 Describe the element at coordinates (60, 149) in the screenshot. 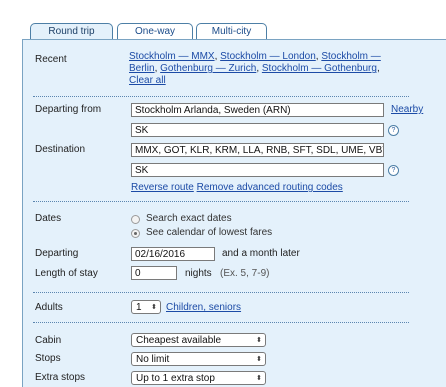

I see `destination-label: Destination` at that location.